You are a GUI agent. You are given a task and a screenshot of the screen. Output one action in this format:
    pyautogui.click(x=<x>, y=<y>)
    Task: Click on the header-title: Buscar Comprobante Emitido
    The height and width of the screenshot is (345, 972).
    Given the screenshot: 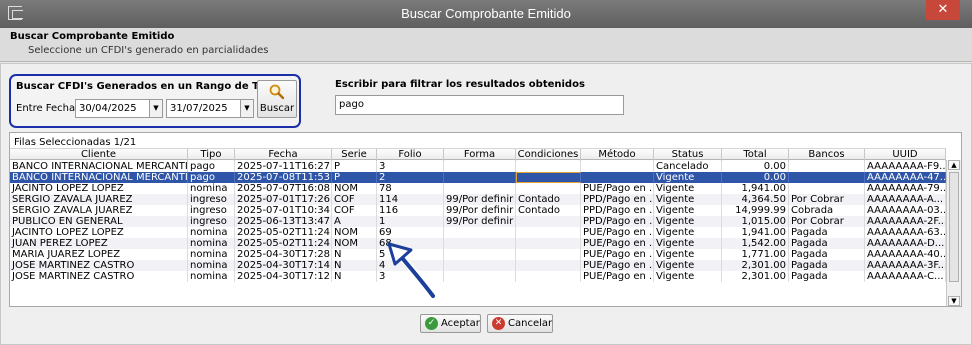 What is the action you would take?
    pyautogui.click(x=92, y=36)
    